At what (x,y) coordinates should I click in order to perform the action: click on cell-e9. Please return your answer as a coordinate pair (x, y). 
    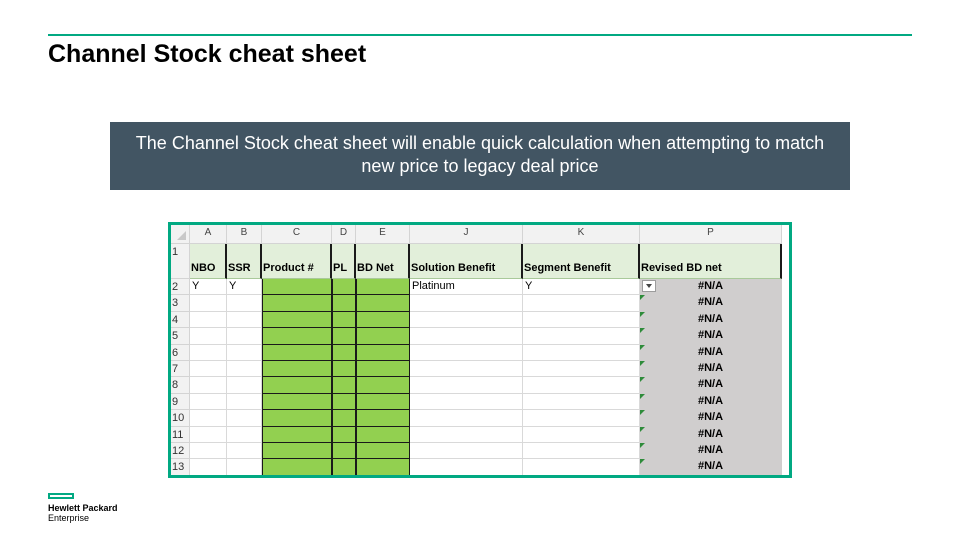
    Looking at the image, I should click on (383, 402).